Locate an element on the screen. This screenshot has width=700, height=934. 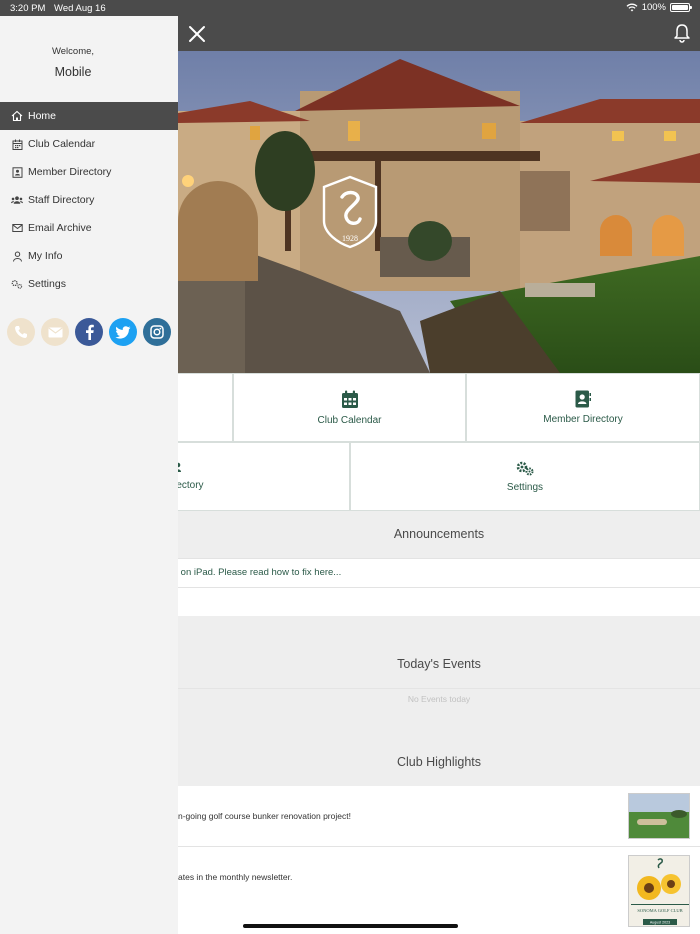
menu-label: Email Archive is located at coordinates (60, 228).